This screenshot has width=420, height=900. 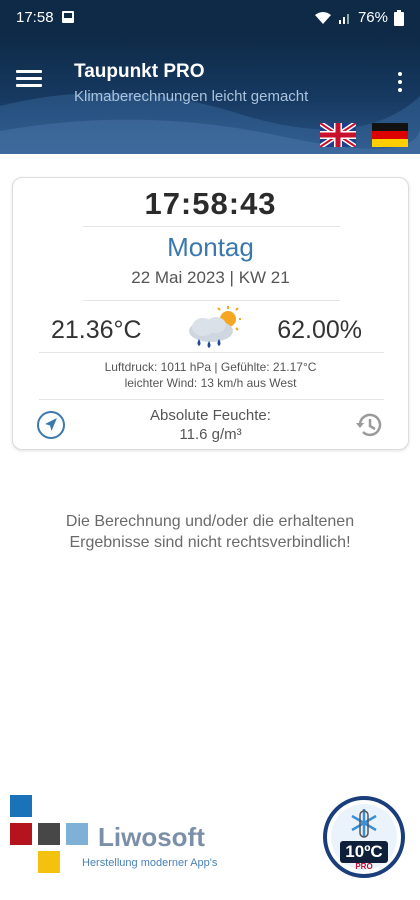 I want to click on hamburger-menu-icon, so click(x=29, y=79).